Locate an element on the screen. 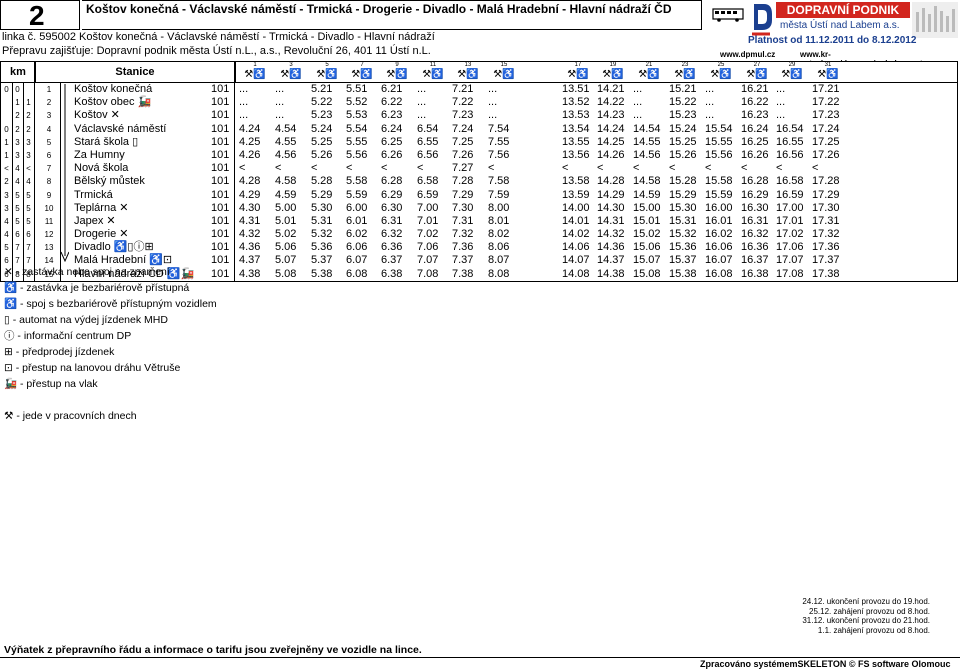 The width and height of the screenshot is (960, 670). departure-time: 15.38 is located at coordinates (683, 273).